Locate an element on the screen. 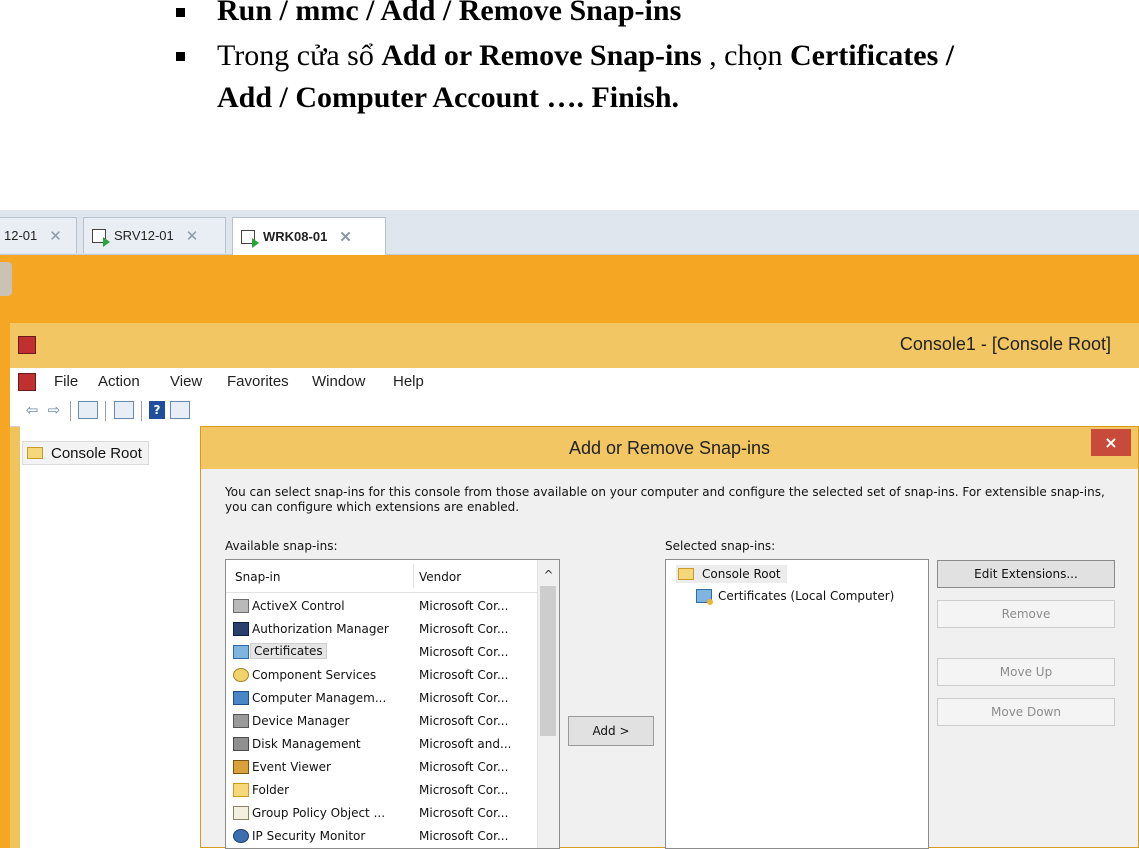 This screenshot has width=1139, height=849. snapin-name: Folder is located at coordinates (271, 790).